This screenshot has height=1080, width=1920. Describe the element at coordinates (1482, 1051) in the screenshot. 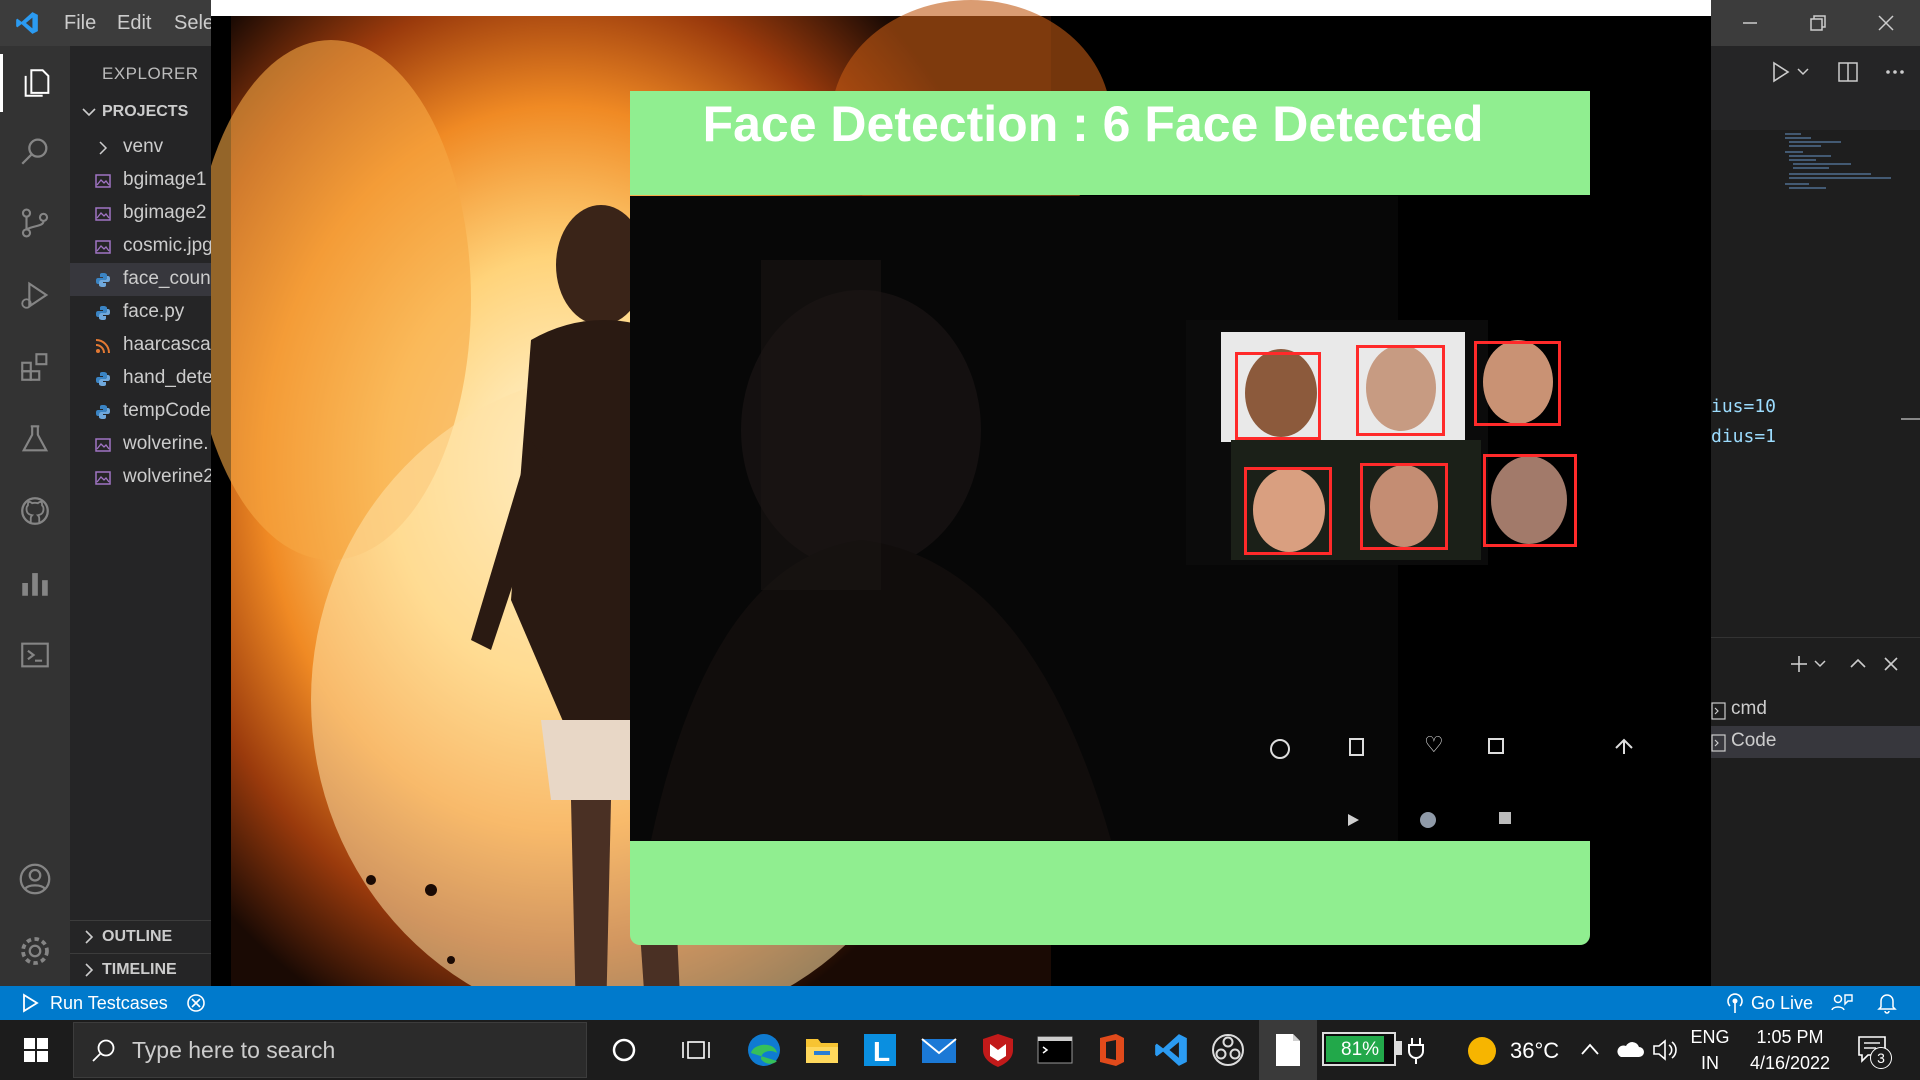

I see `weather-sun-icon` at that location.